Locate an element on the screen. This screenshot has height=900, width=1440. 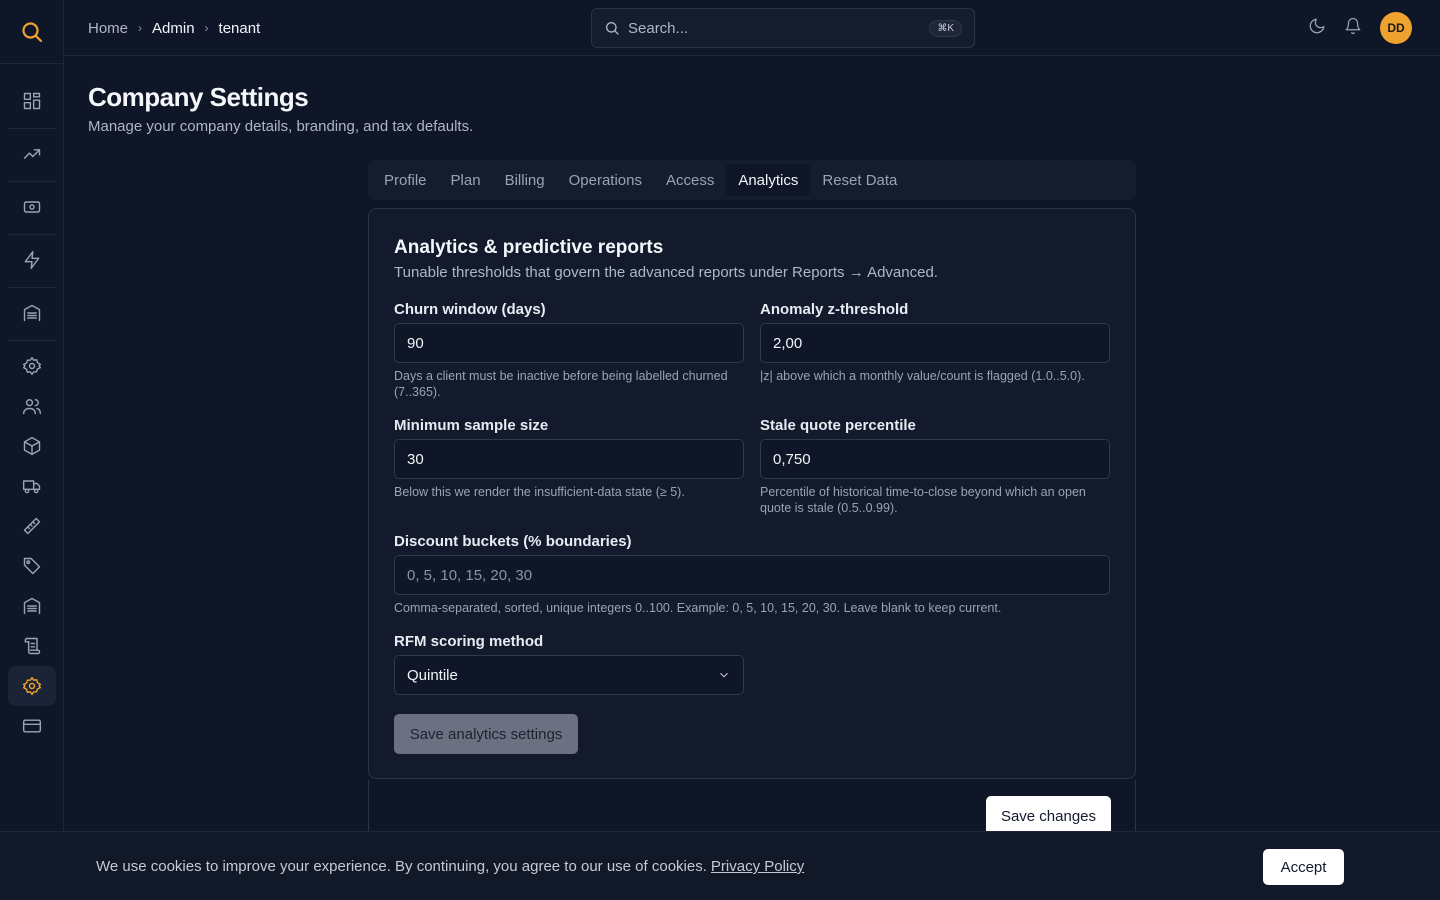
min-sample-input: 30 is located at coordinates (569, 459).